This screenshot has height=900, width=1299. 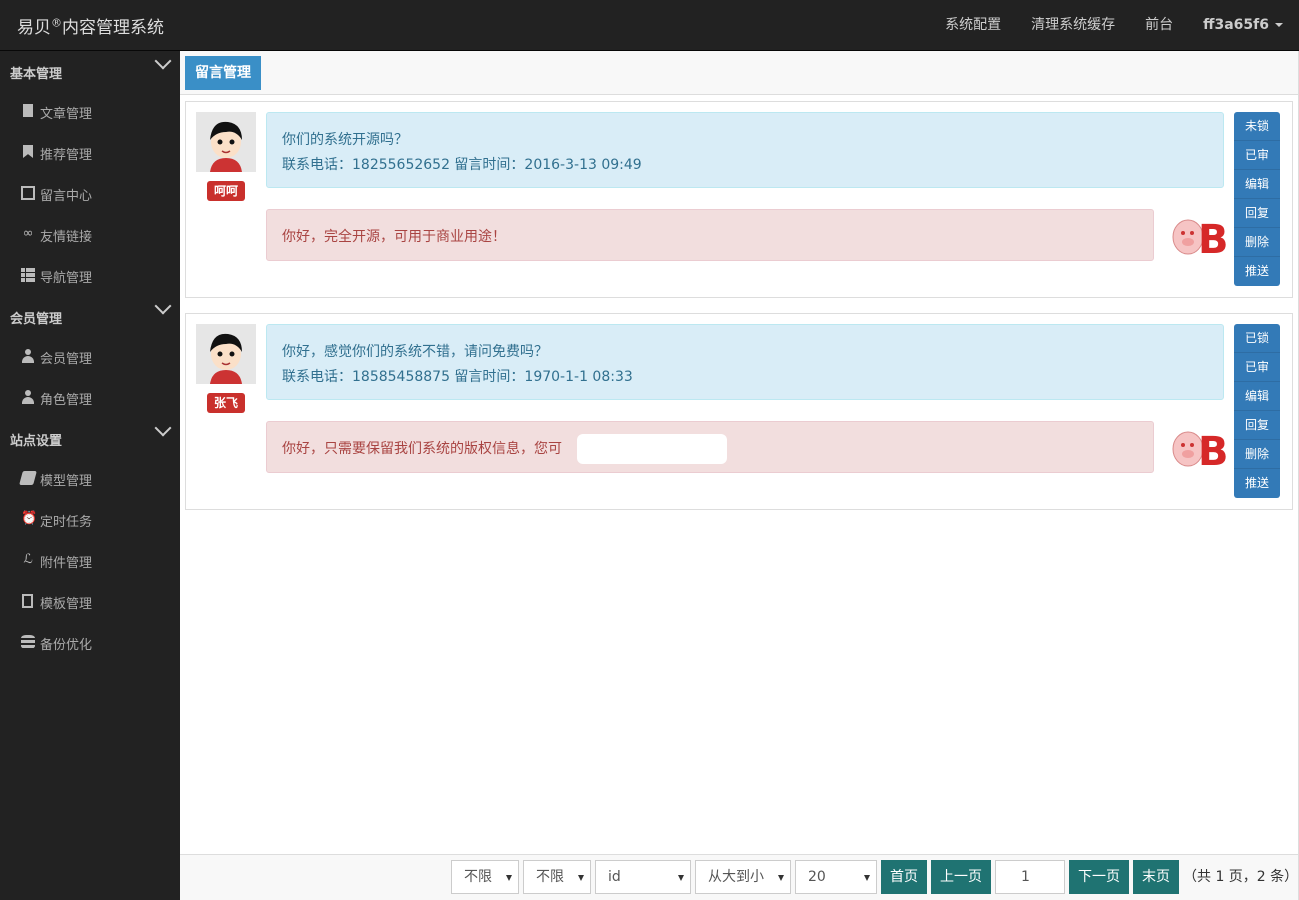 What do you see at coordinates (457, 377) in the screenshot?
I see `question-meta: 联系电话：18585458875 留言时间：1970-1-1 08:33` at bounding box center [457, 377].